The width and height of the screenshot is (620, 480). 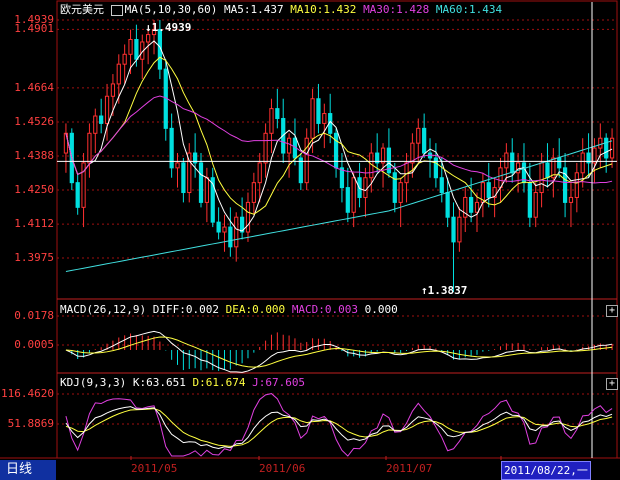 What do you see at coordinates (323, 9) in the screenshot?
I see `ma10-value: MA10:1.432` at bounding box center [323, 9].